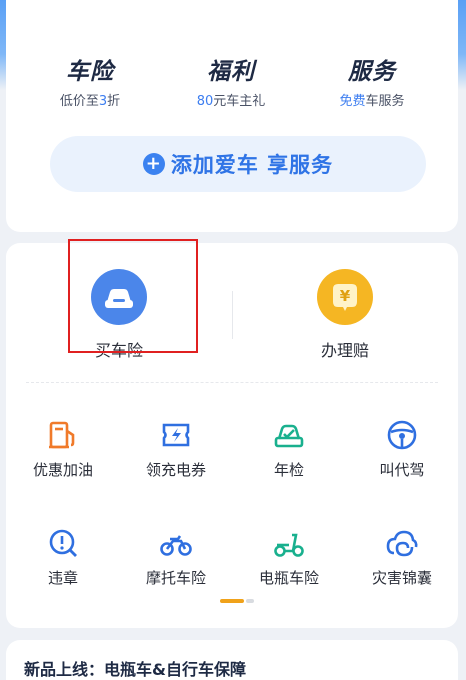 The width and height of the screenshot is (466, 680). I want to click on grid-item-disaster: 灾害锦囊, so click(402, 556).